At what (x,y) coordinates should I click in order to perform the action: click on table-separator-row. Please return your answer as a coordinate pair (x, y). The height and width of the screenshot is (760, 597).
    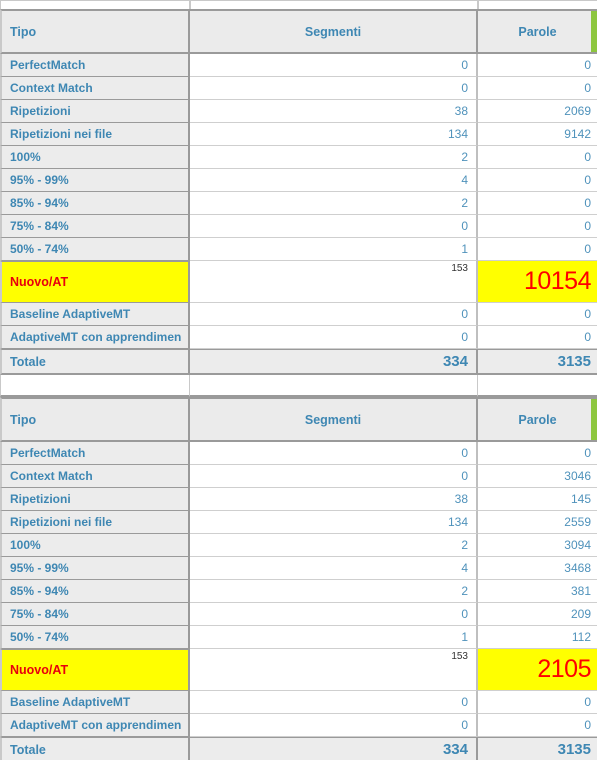
    Looking at the image, I should click on (298, 386).